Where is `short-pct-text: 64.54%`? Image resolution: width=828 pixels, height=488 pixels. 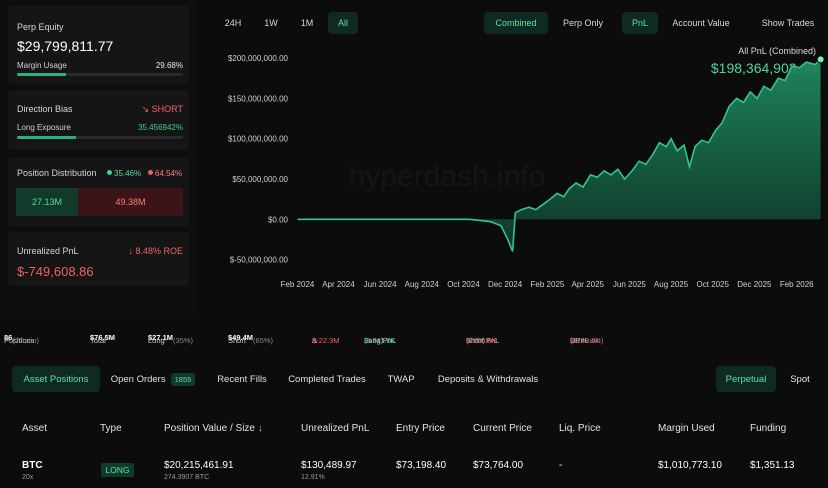
short-pct-text: 64.54% is located at coordinates (169, 173).